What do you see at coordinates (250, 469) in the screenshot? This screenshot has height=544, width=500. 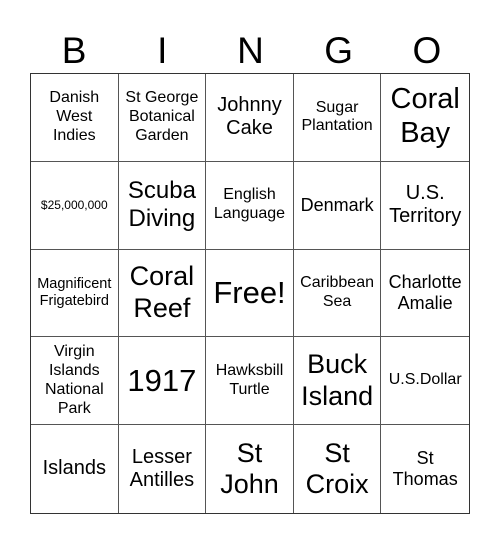 I see `bingo-cell: St John` at bounding box center [250, 469].